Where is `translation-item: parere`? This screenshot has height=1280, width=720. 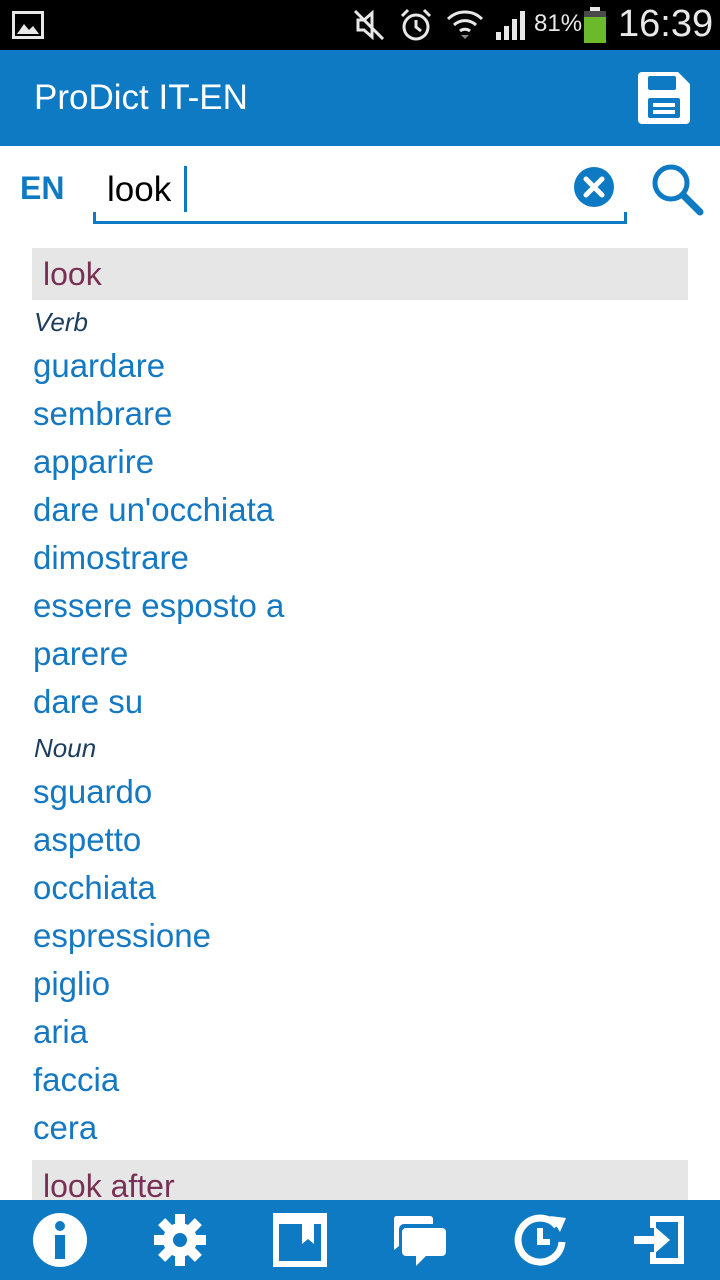
translation-item: parere is located at coordinates (376, 654).